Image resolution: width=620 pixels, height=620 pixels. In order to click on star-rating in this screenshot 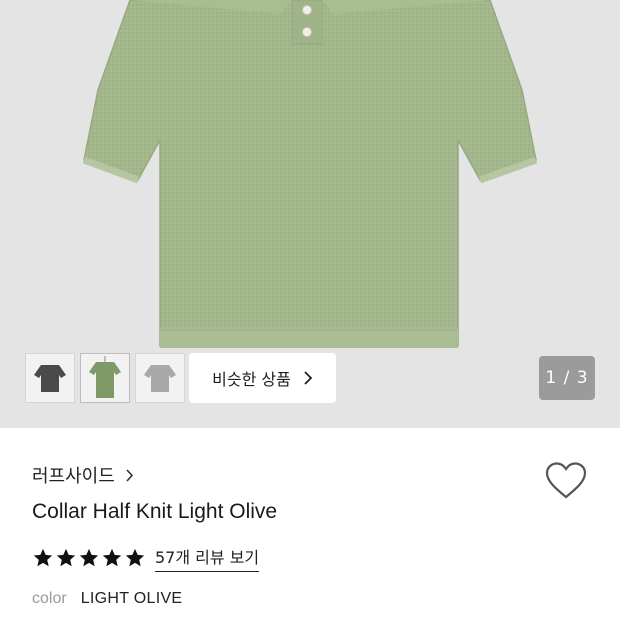, I will do `click(89, 558)`.